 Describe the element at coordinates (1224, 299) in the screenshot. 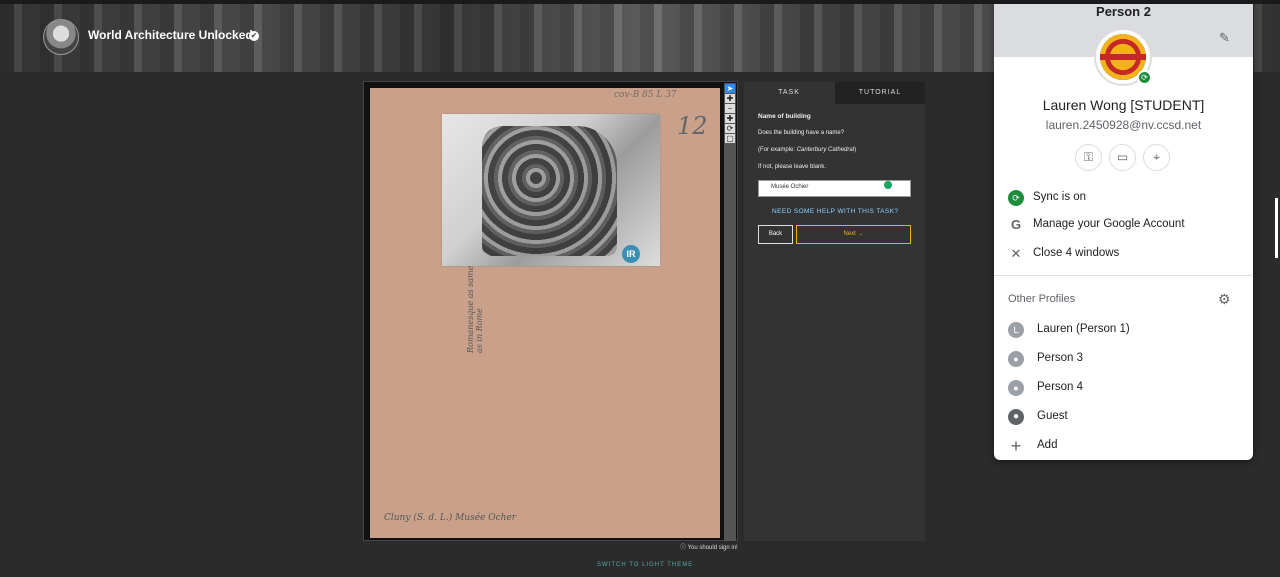

I see `gear-icon: ⚙` at that location.